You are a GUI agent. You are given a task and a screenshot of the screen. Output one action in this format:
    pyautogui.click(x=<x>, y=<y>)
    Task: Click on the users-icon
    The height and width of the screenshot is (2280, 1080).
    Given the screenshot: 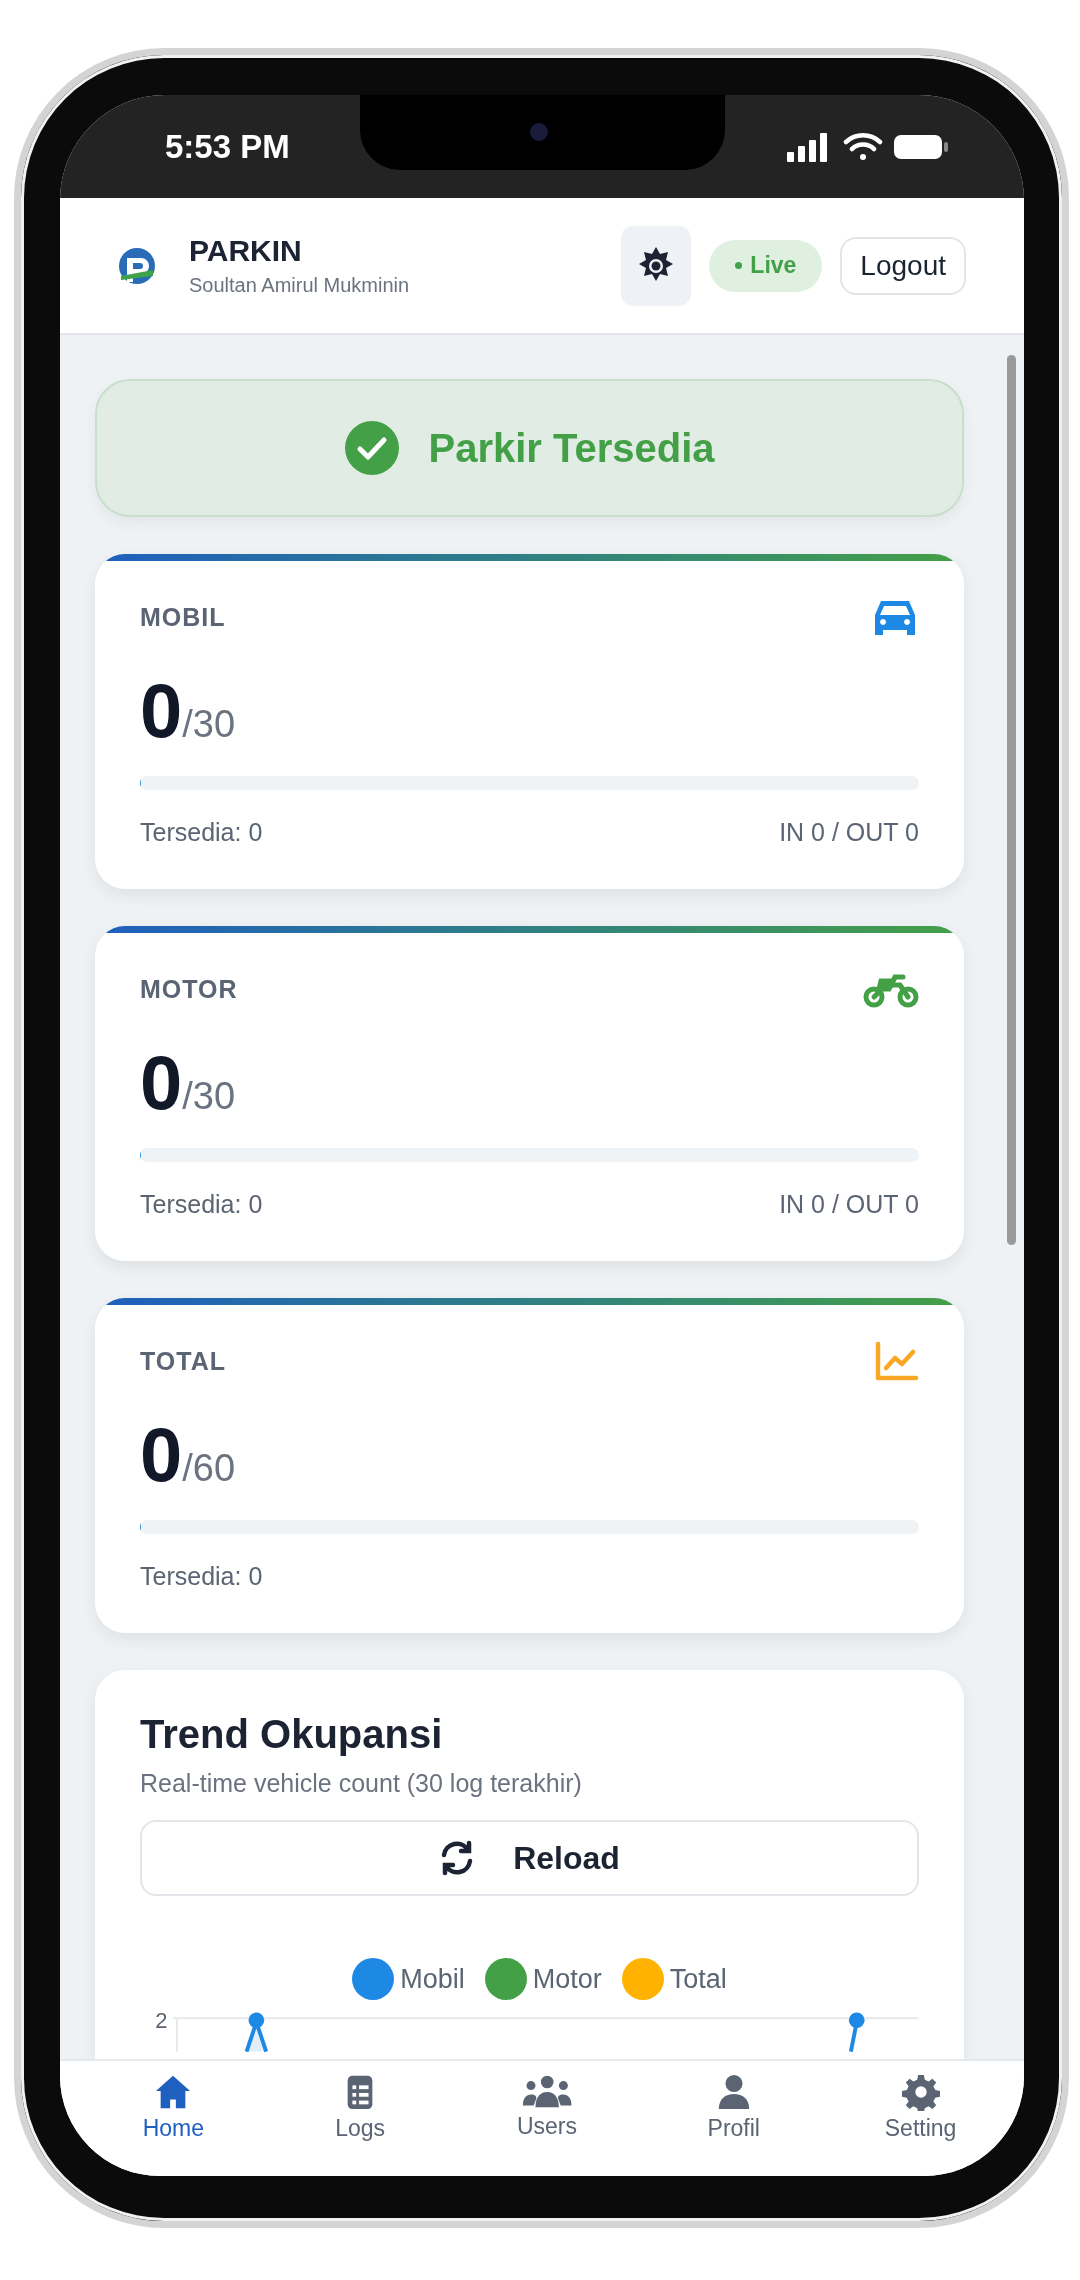 What is the action you would take?
    pyautogui.click(x=547, y=2091)
    